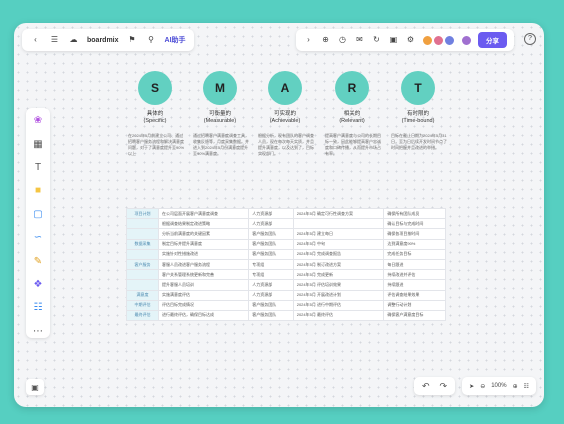  What do you see at coordinates (38, 284) in the screenshot?
I see `mindmap-icon: ❖` at bounding box center [38, 284].